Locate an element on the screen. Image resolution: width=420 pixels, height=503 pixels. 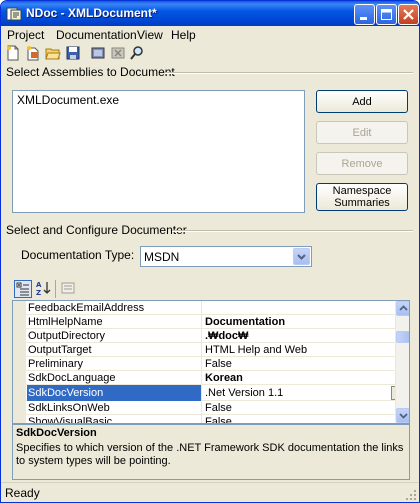
documenter-group-divider is located at coordinates (292, 231).